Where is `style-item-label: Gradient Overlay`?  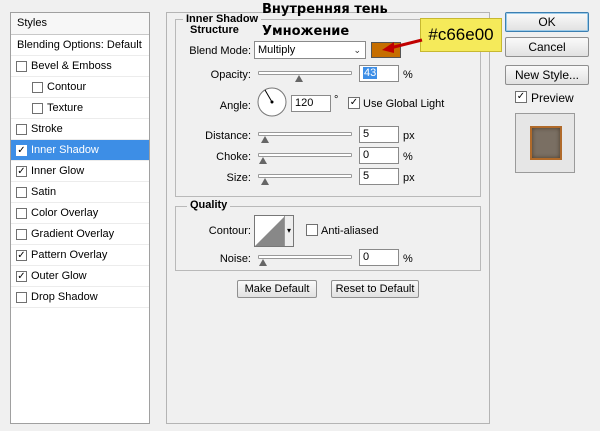 style-item-label: Gradient Overlay is located at coordinates (73, 234).